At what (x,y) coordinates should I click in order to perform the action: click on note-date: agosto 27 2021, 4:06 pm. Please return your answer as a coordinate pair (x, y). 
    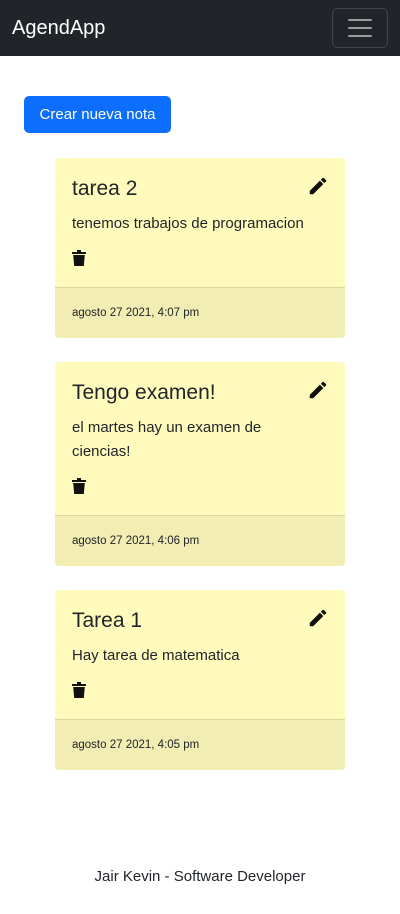
    Looking at the image, I should click on (136, 541).